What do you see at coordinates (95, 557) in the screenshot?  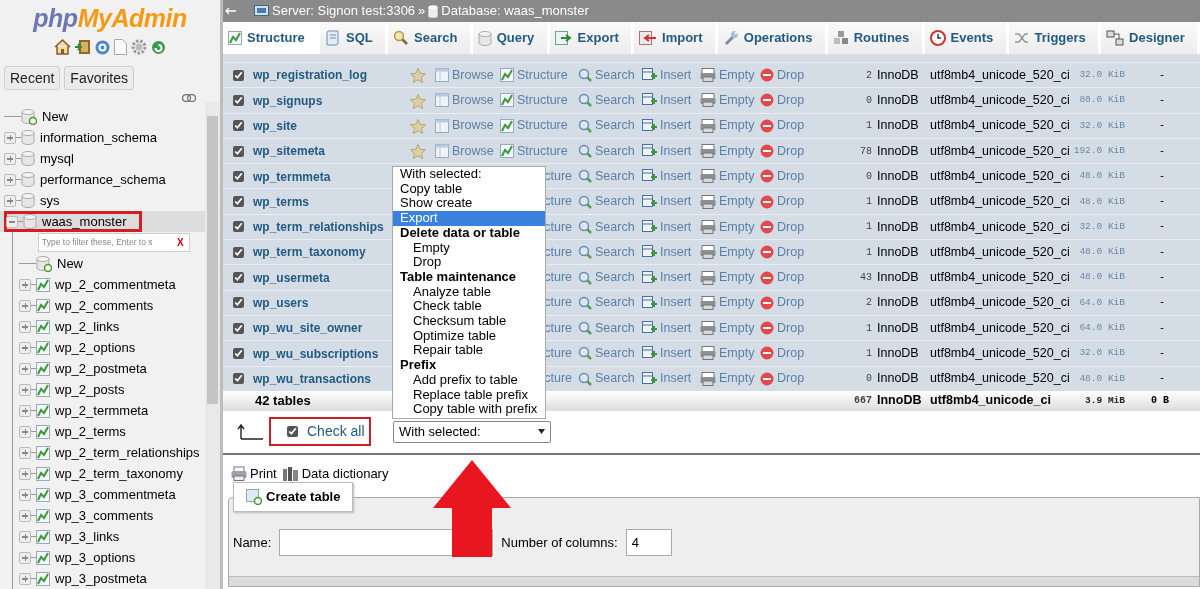 I see `tree-item: wp_3_options` at bounding box center [95, 557].